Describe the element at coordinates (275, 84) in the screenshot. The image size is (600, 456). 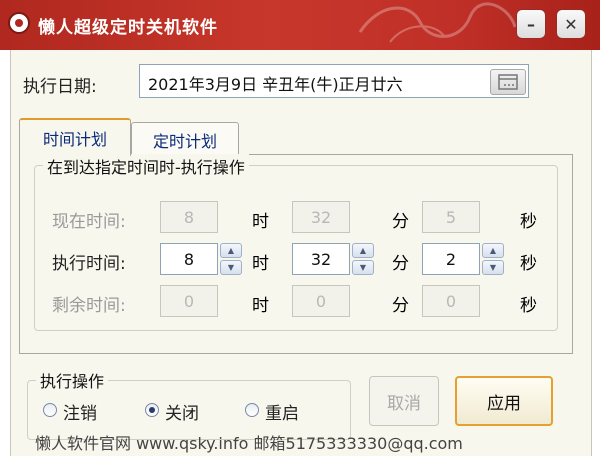
I see `date-value: 2021年3月9日 辛丑年(牛)正月廿六` at that location.